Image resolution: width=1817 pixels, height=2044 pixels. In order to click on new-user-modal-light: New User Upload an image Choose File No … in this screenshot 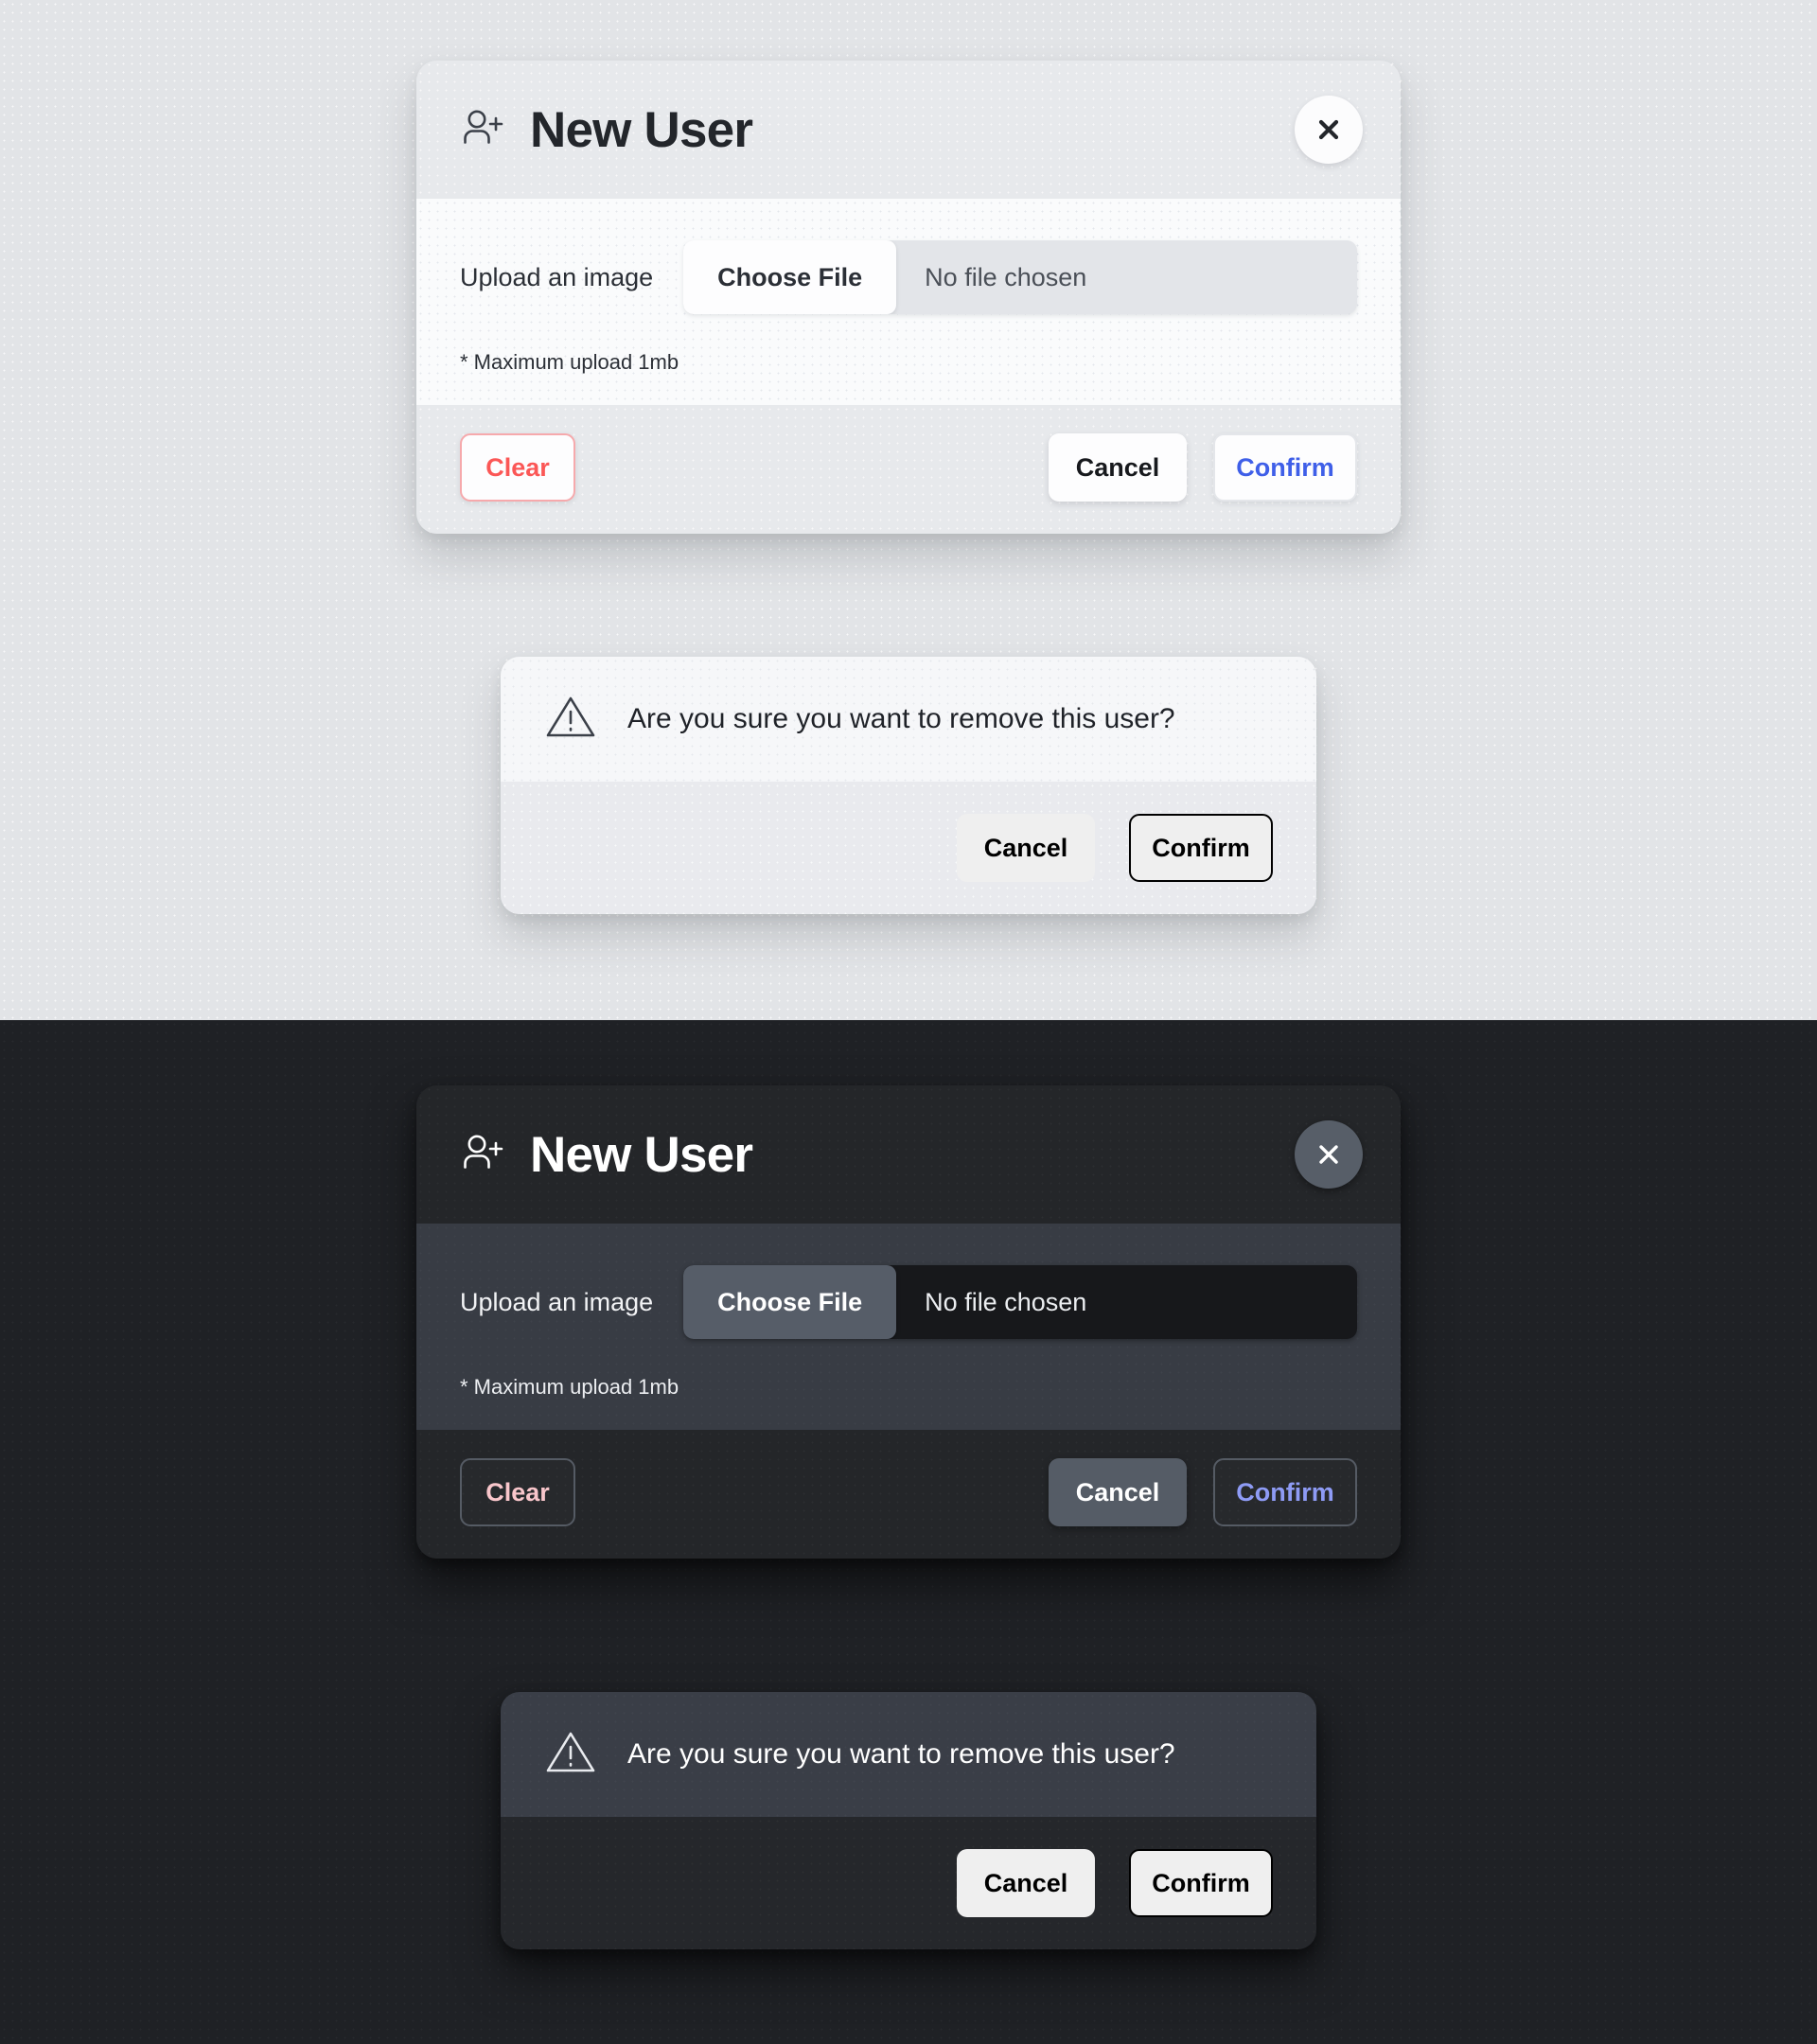, I will do `click(908, 297)`.